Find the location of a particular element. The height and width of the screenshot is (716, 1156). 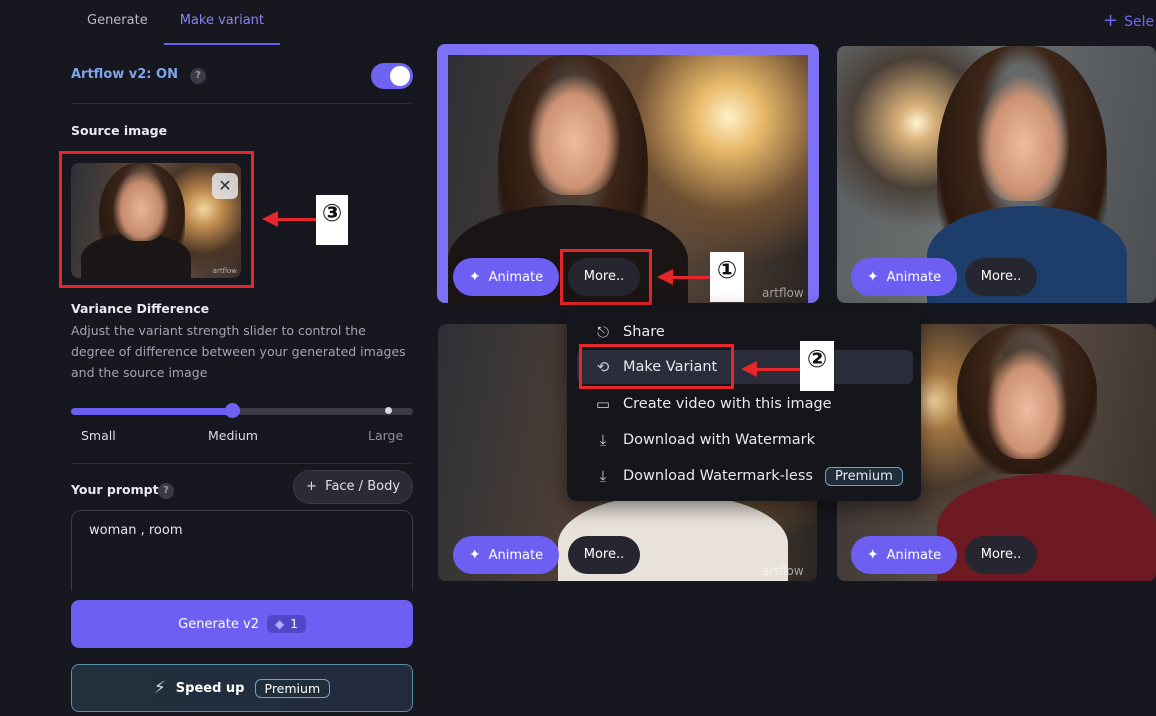

speed-up-button: ⚡ Speed up Premium is located at coordinates (242, 688).